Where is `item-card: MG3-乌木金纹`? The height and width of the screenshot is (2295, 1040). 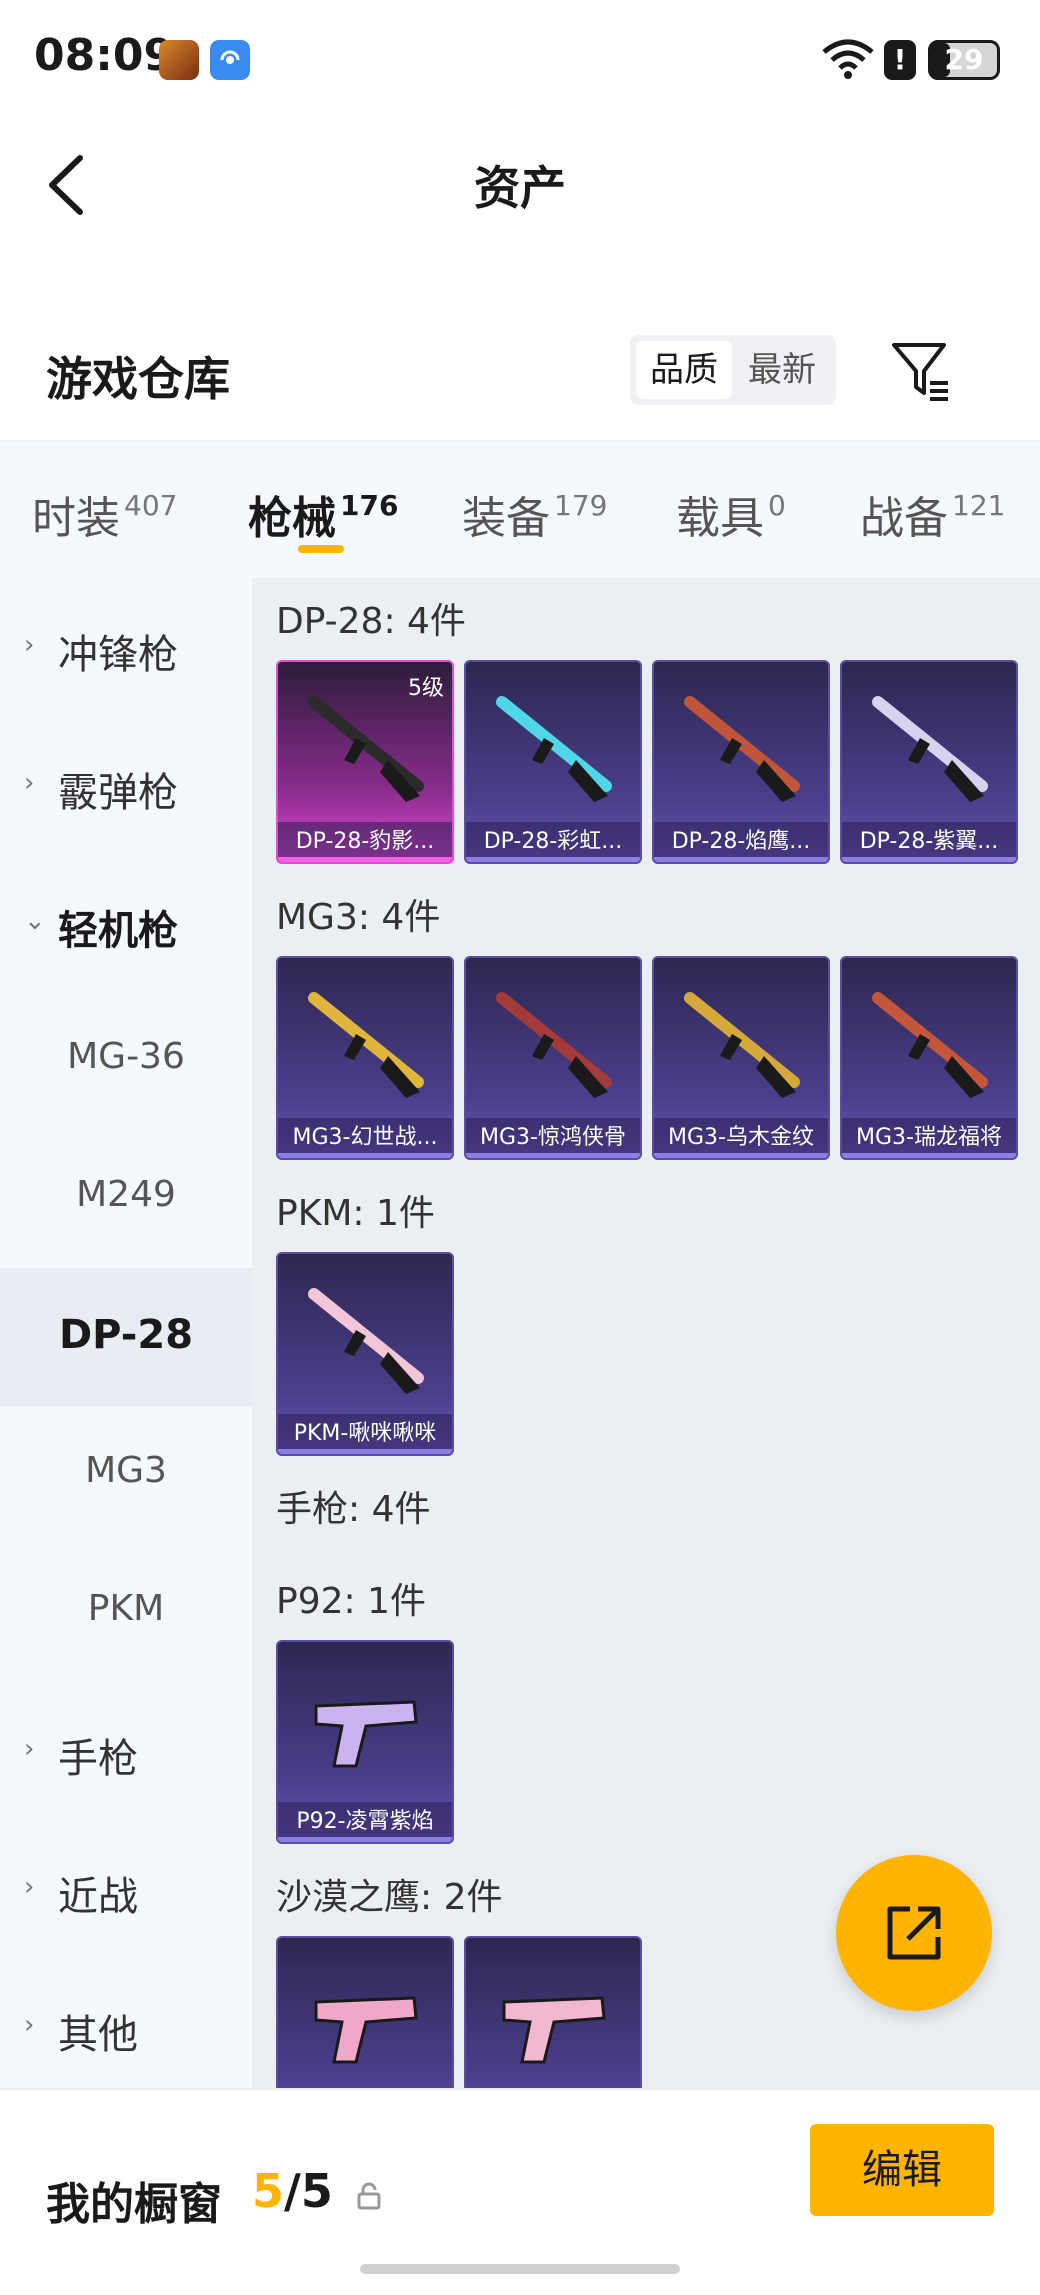
item-card: MG3-乌木金纹 is located at coordinates (741, 1058).